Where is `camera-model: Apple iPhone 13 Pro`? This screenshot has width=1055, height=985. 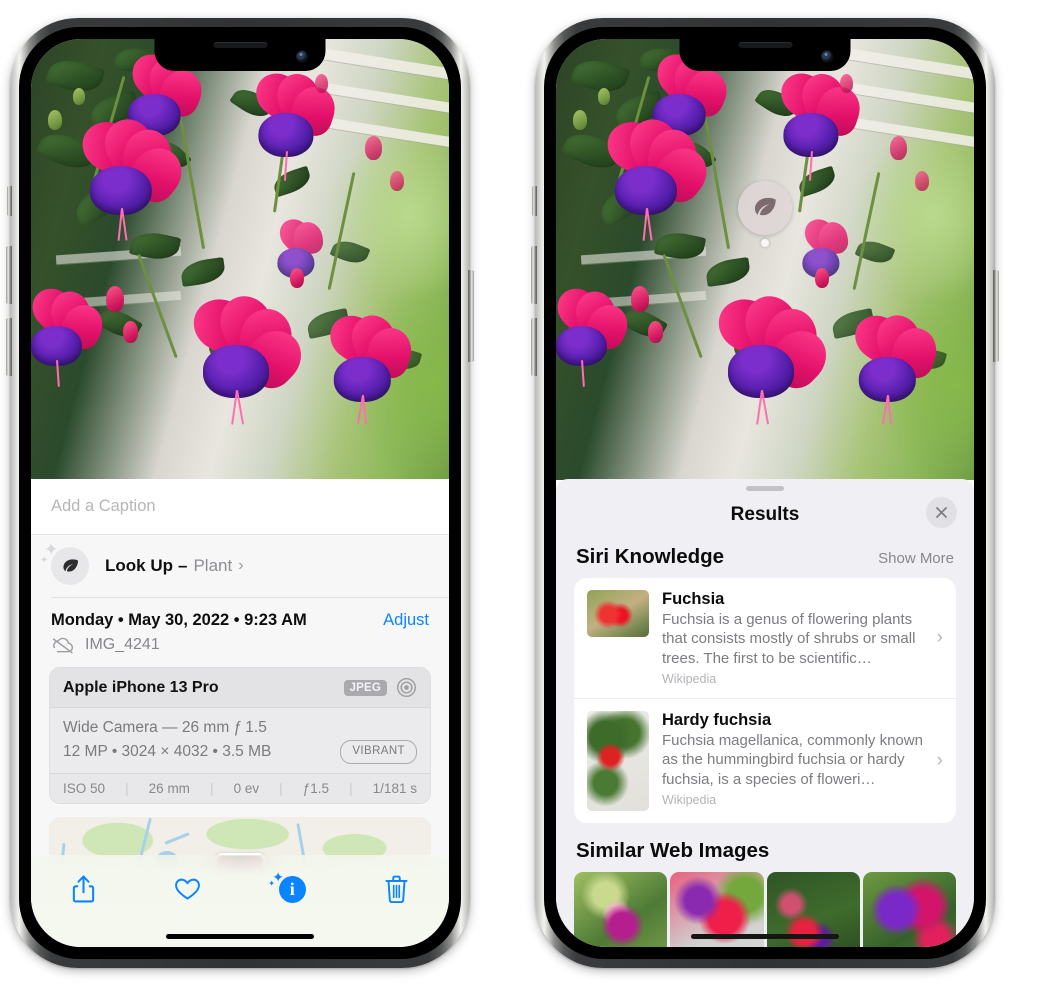 camera-model: Apple iPhone 13 Pro is located at coordinates (141, 687).